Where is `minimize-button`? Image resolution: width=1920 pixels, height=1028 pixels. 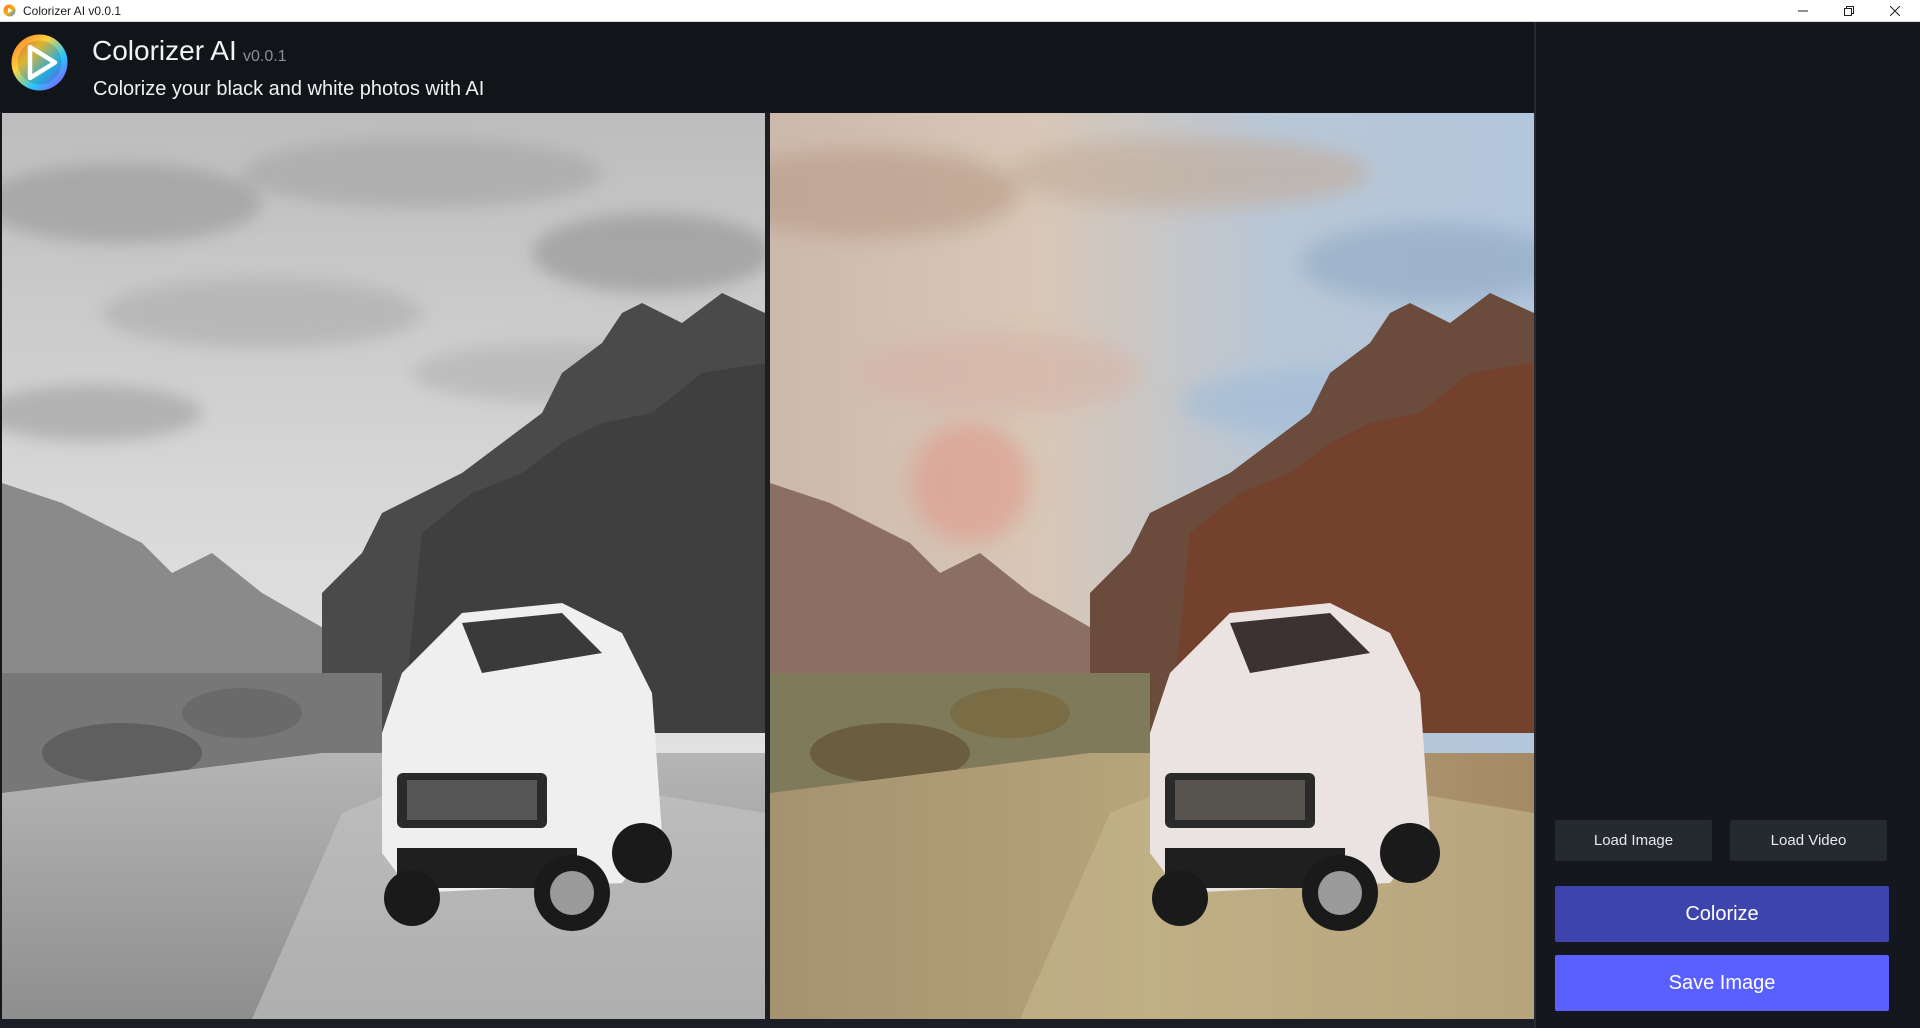 minimize-button is located at coordinates (1803, 11).